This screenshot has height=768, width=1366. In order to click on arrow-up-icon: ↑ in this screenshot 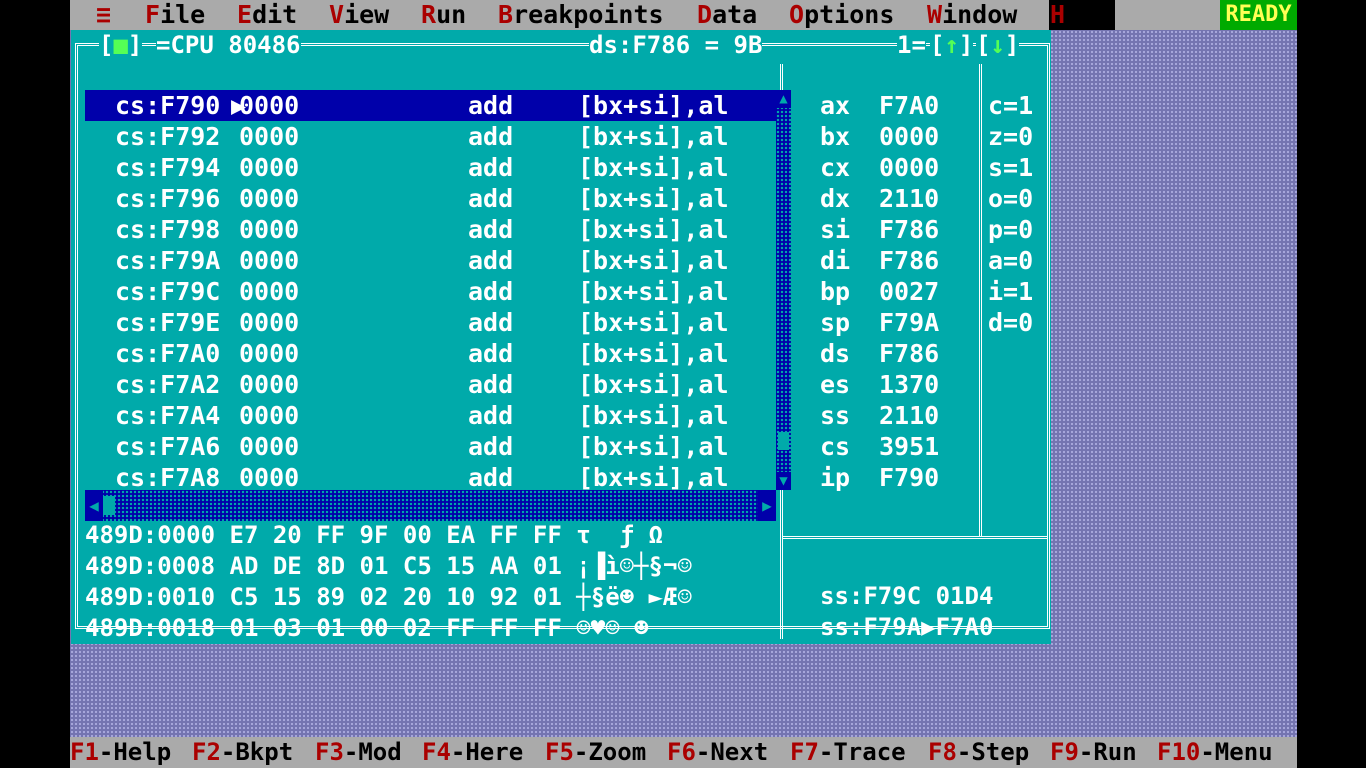, I will do `click(951, 45)`.